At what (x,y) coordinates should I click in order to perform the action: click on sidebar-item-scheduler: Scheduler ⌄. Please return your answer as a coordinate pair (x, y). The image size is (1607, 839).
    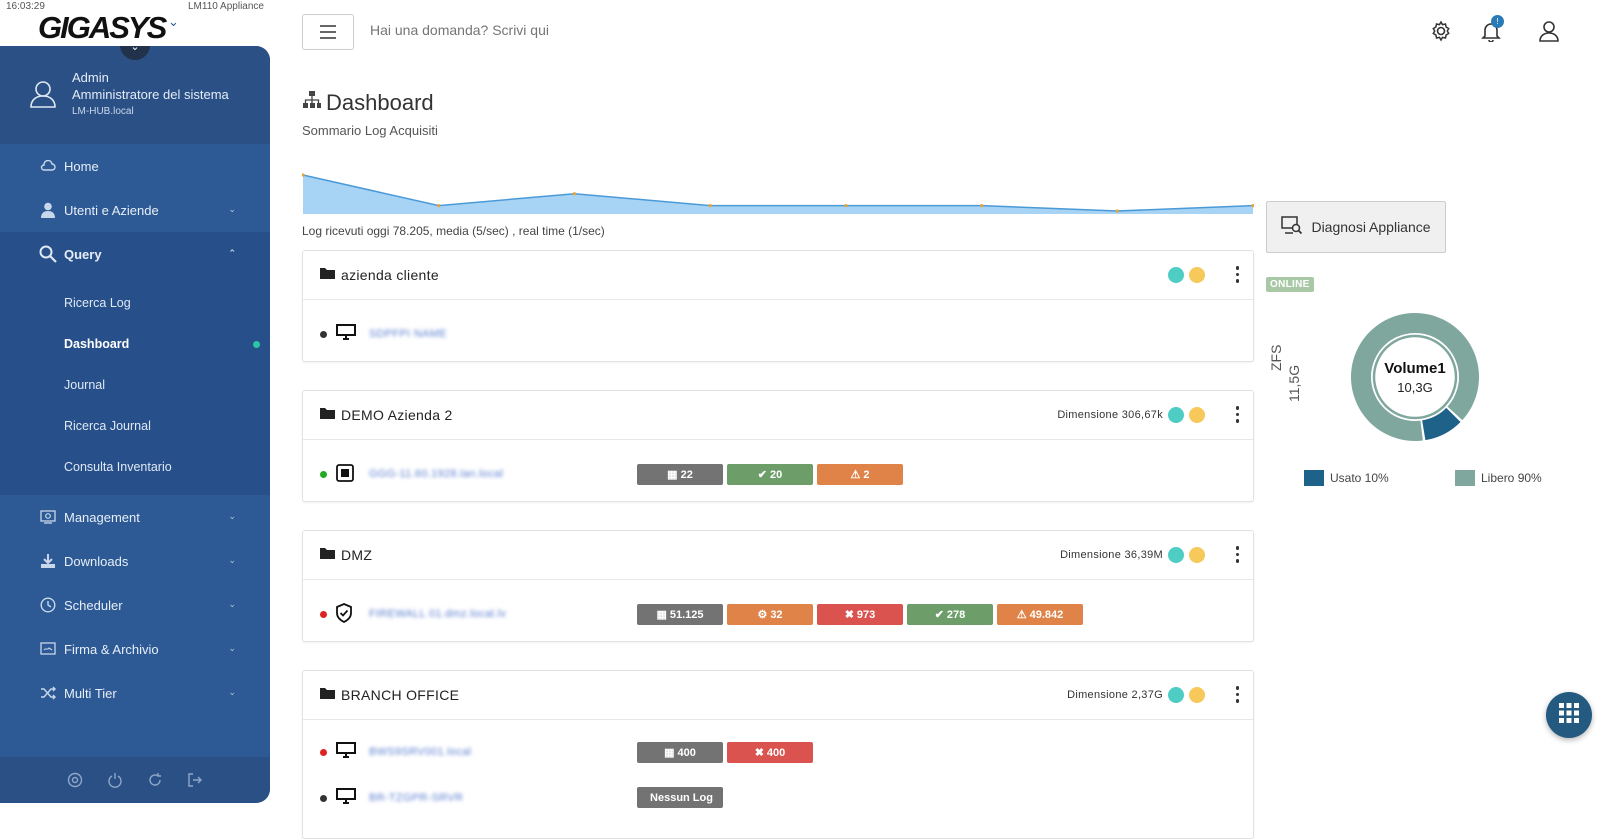
    Looking at the image, I should click on (135, 605).